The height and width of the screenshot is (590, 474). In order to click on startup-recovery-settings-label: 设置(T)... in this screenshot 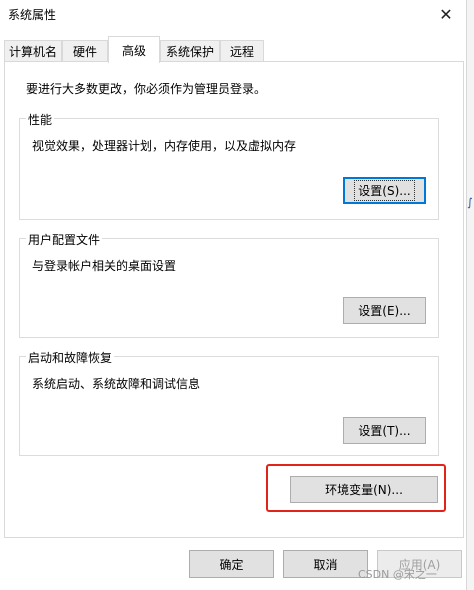, I will do `click(384, 431)`.